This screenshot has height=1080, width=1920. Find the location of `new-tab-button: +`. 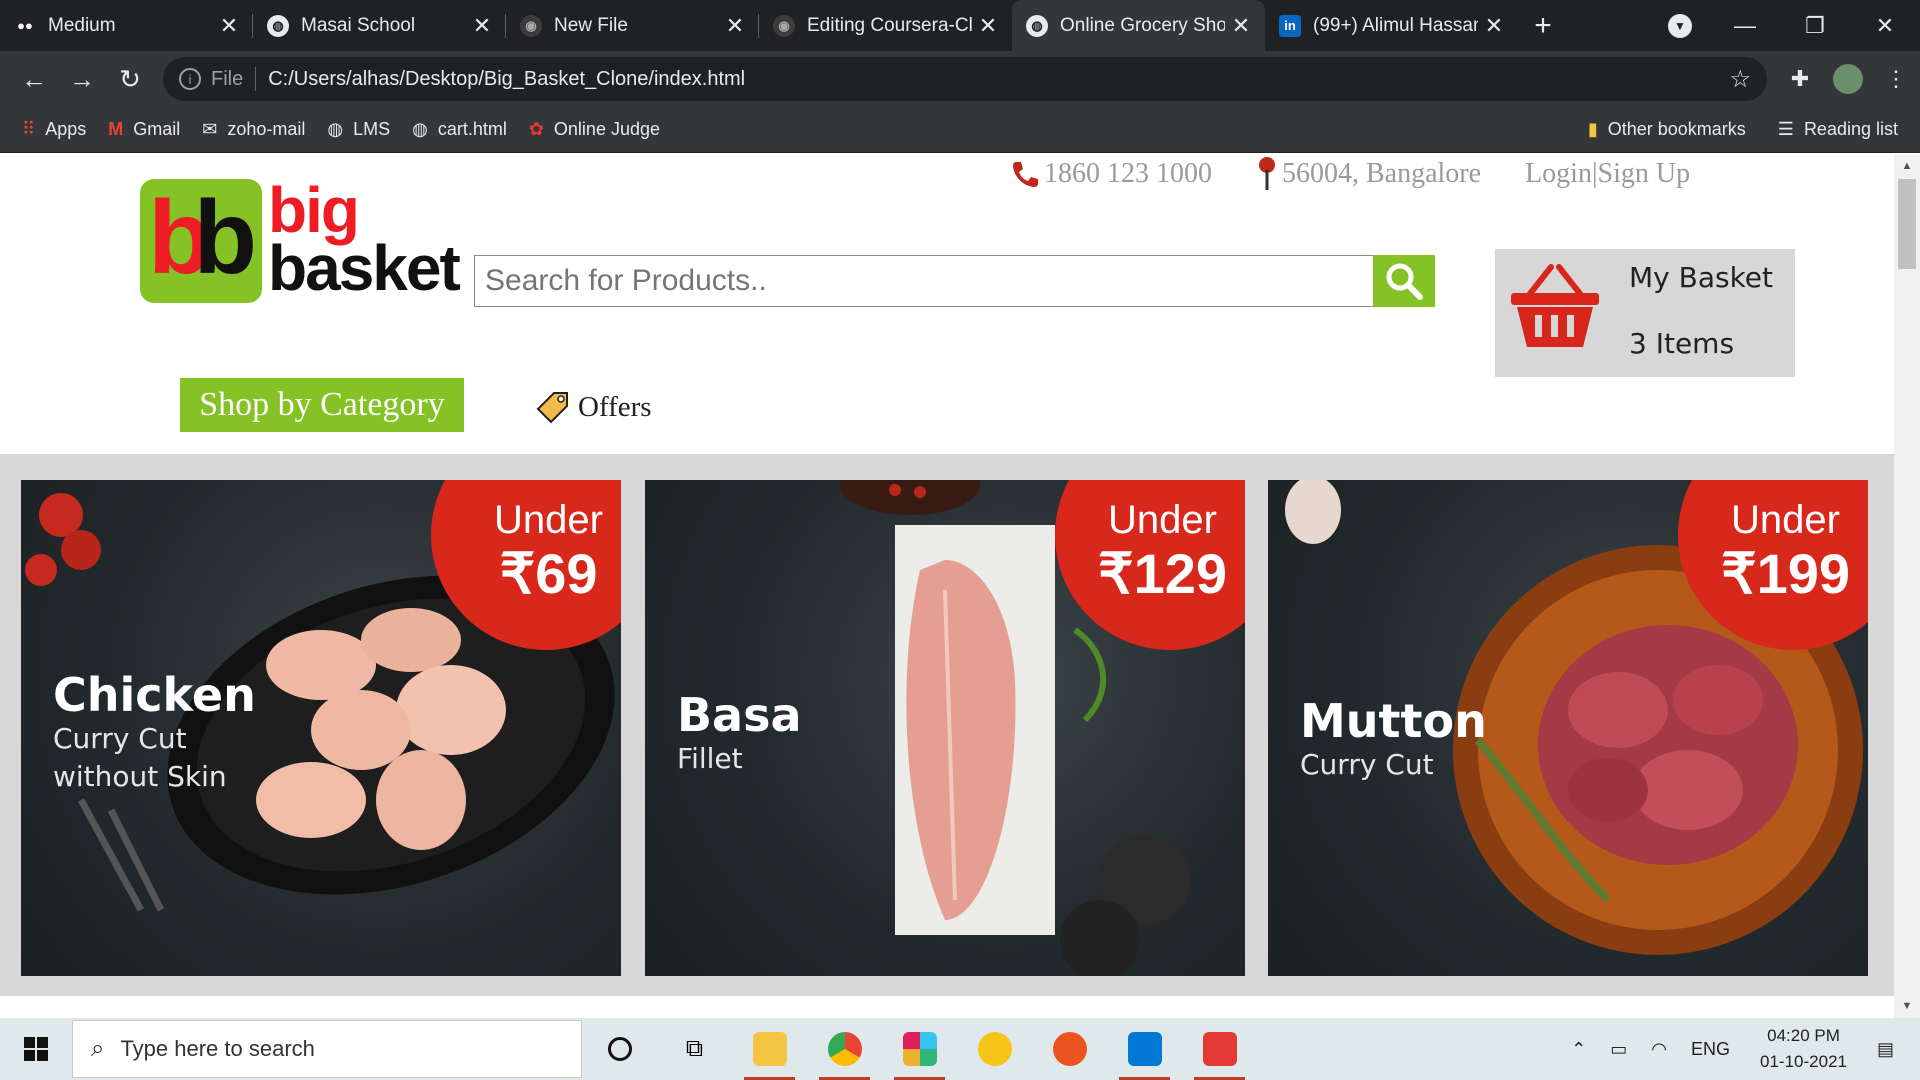

new-tab-button: + is located at coordinates (1543, 25).